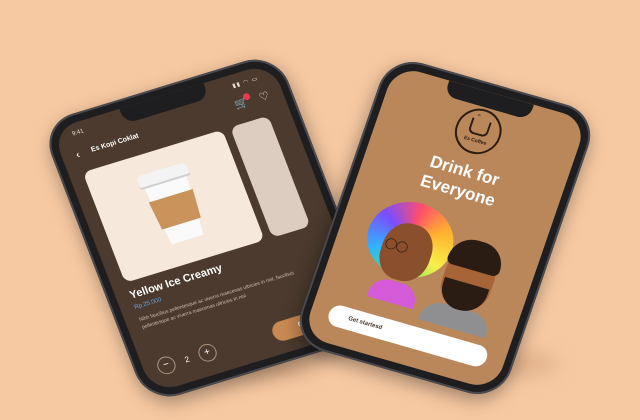 The image size is (640, 420). Describe the element at coordinates (115, 143) in the screenshot. I see `store-name: Es Kopi Coklat` at that location.